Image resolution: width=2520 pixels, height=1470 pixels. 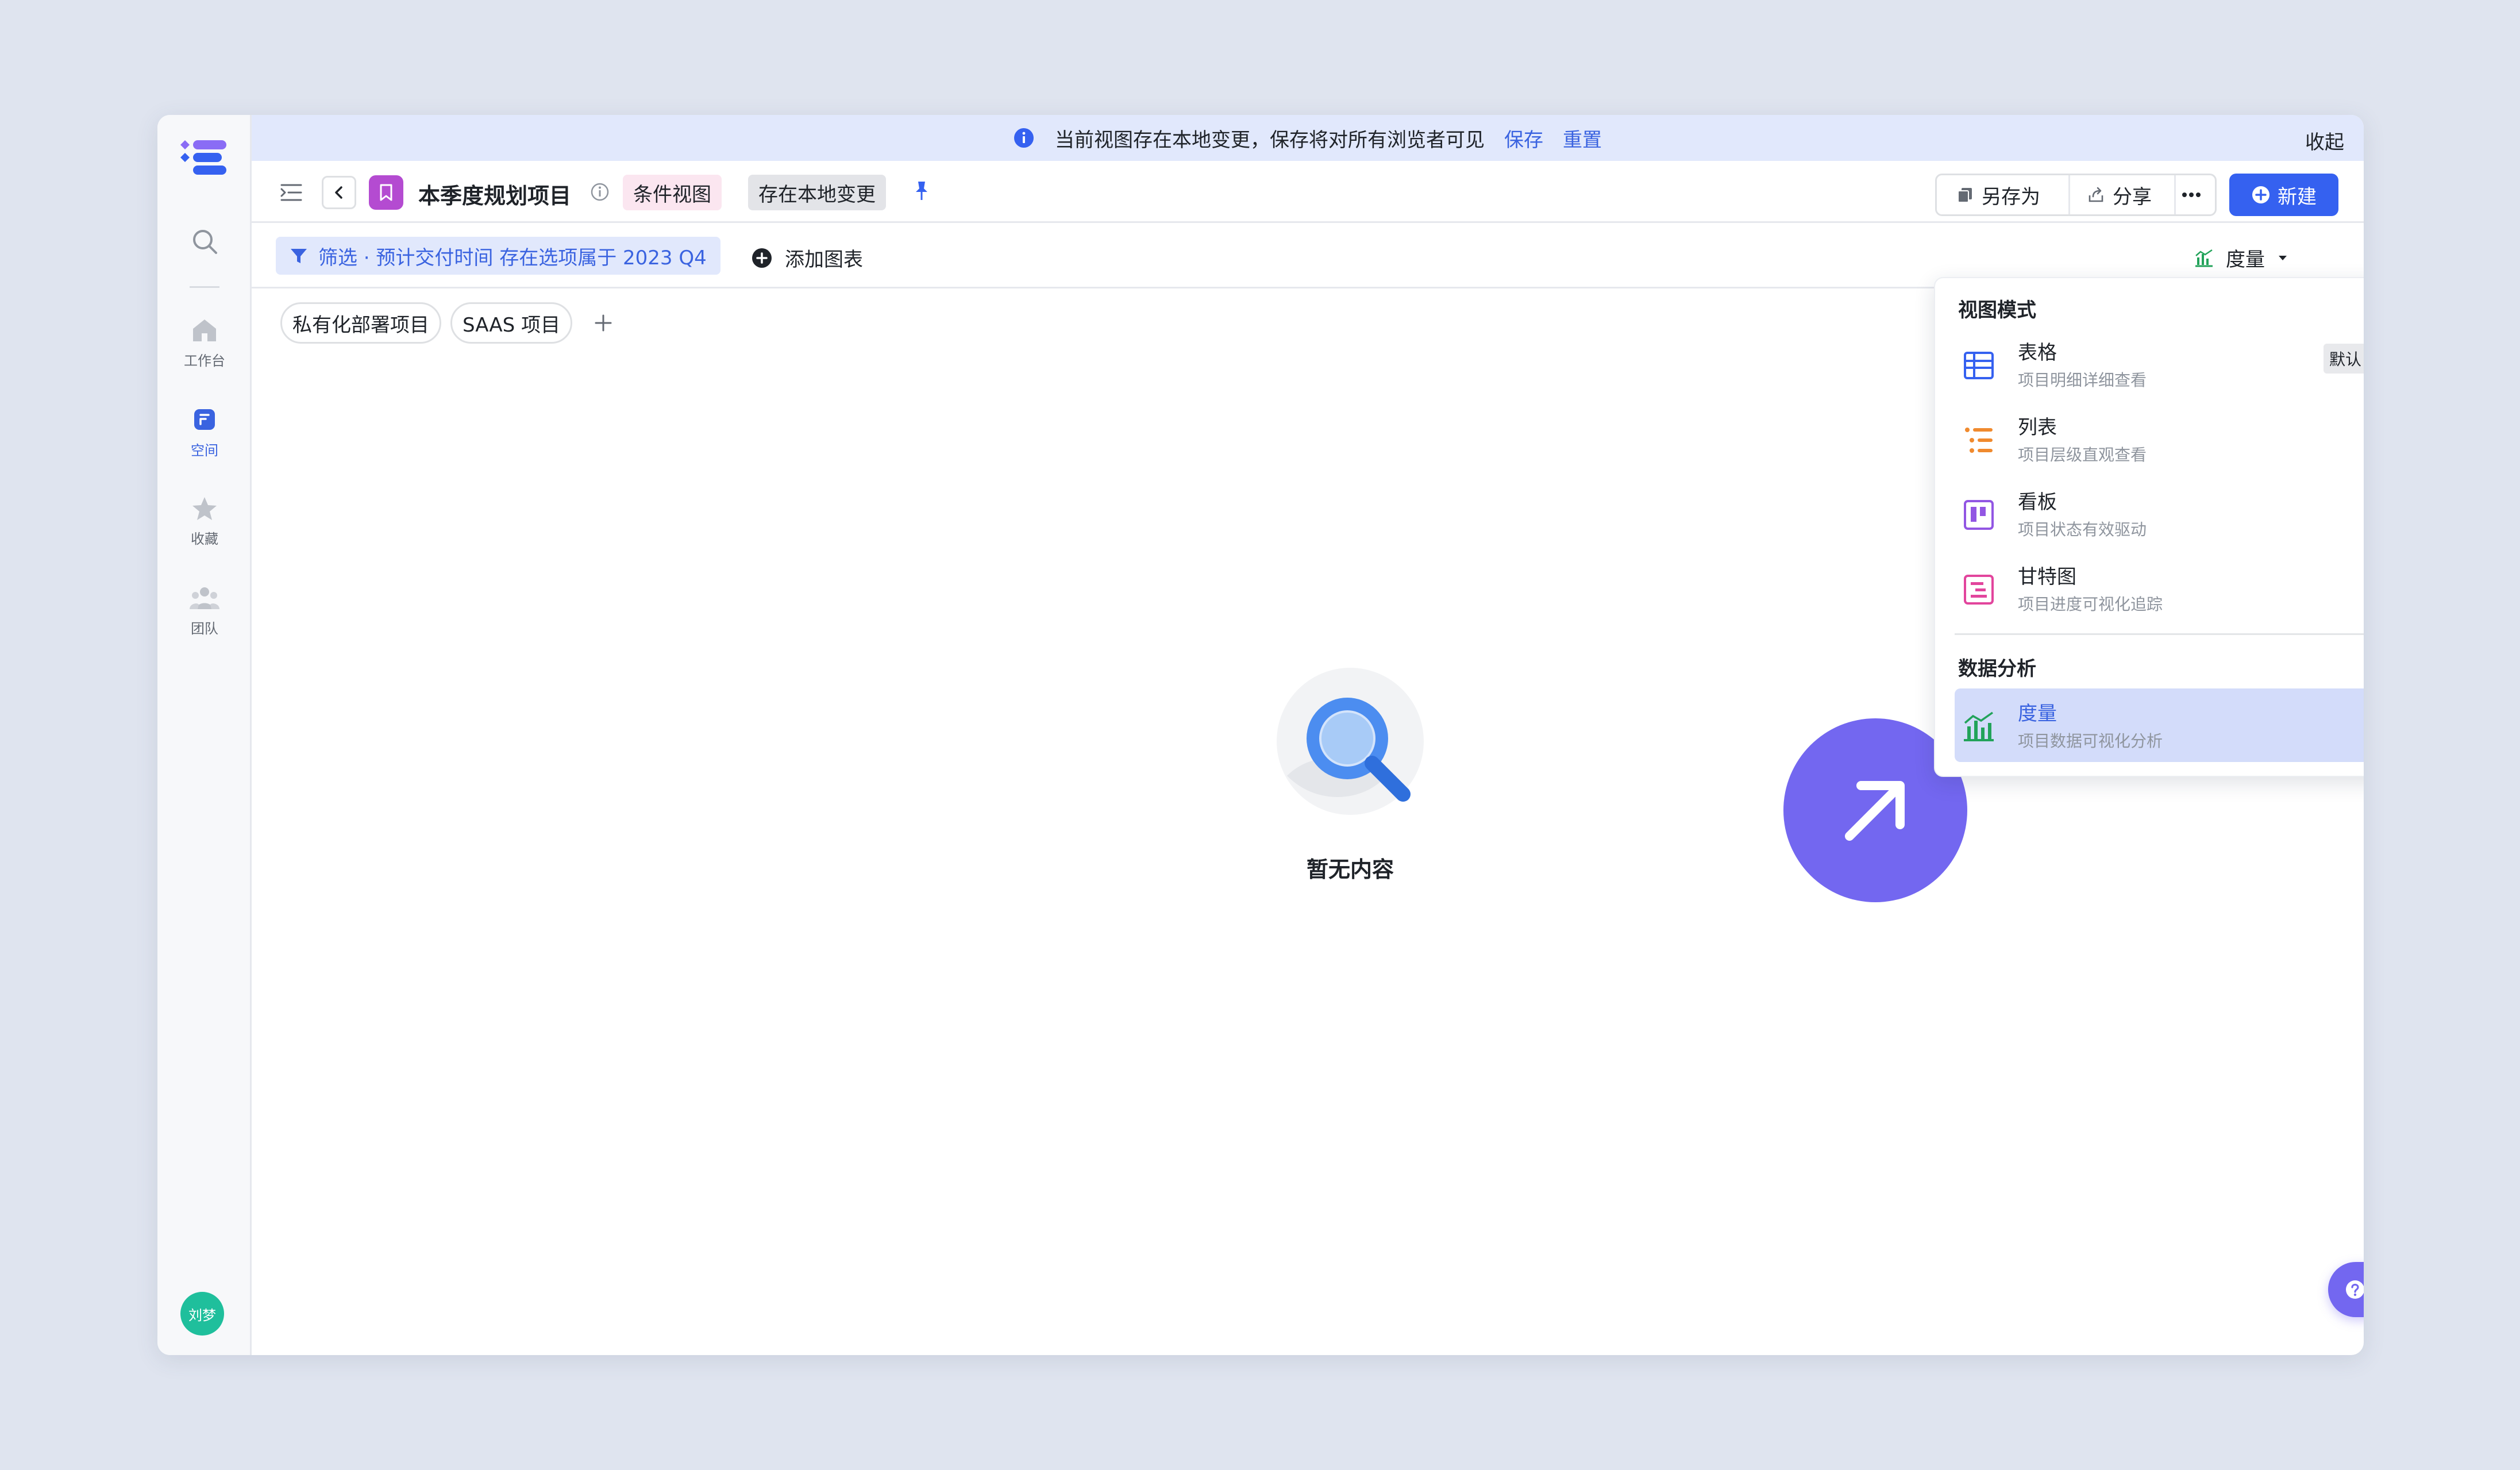 I want to click on empty-state-text: 暂无内容, so click(x=1350, y=869).